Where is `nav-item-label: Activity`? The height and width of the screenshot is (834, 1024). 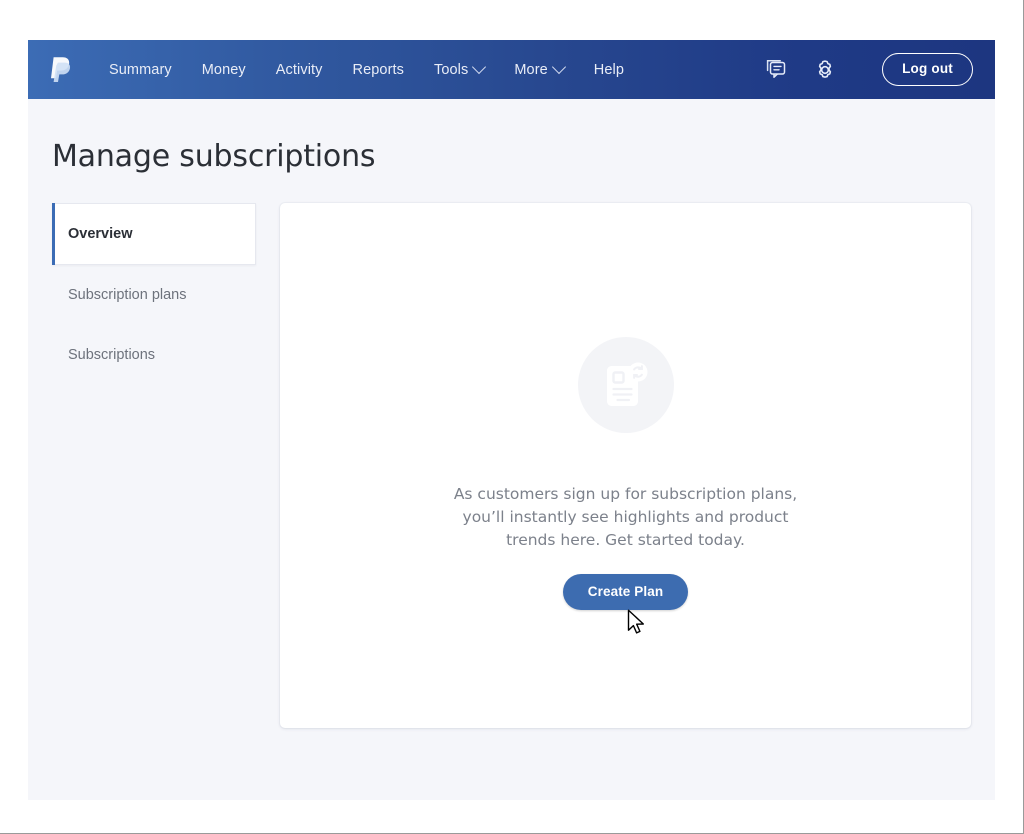 nav-item-label: Activity is located at coordinates (299, 69).